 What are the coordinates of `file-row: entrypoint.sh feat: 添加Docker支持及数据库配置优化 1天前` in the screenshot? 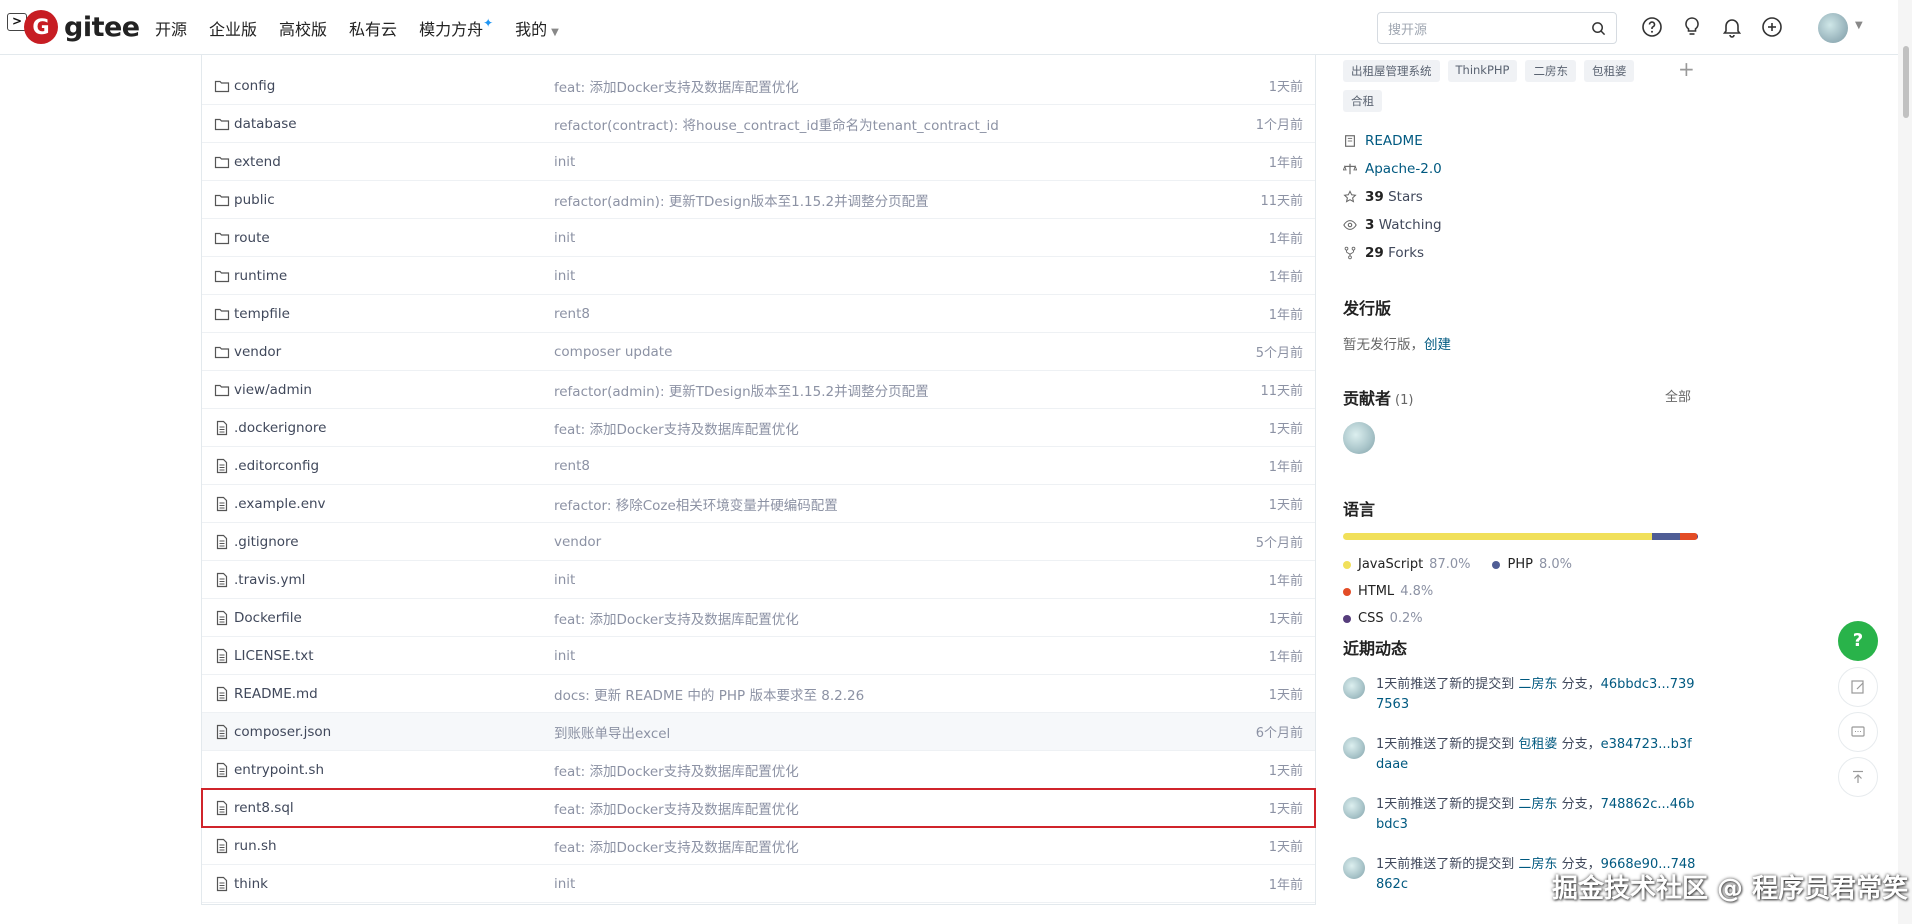 It's located at (758, 770).